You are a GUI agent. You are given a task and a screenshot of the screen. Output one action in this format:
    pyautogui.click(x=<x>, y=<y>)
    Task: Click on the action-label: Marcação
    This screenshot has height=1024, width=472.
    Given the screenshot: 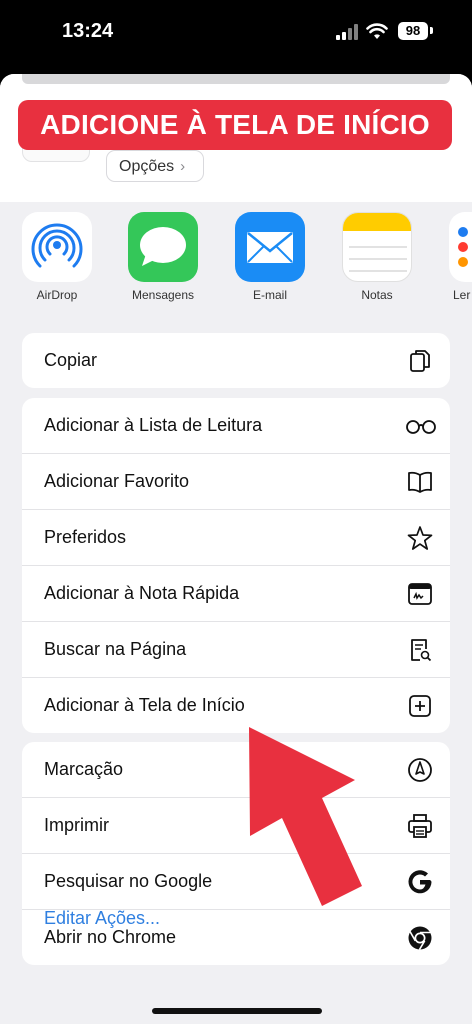 What is the action you would take?
    pyautogui.click(x=84, y=769)
    